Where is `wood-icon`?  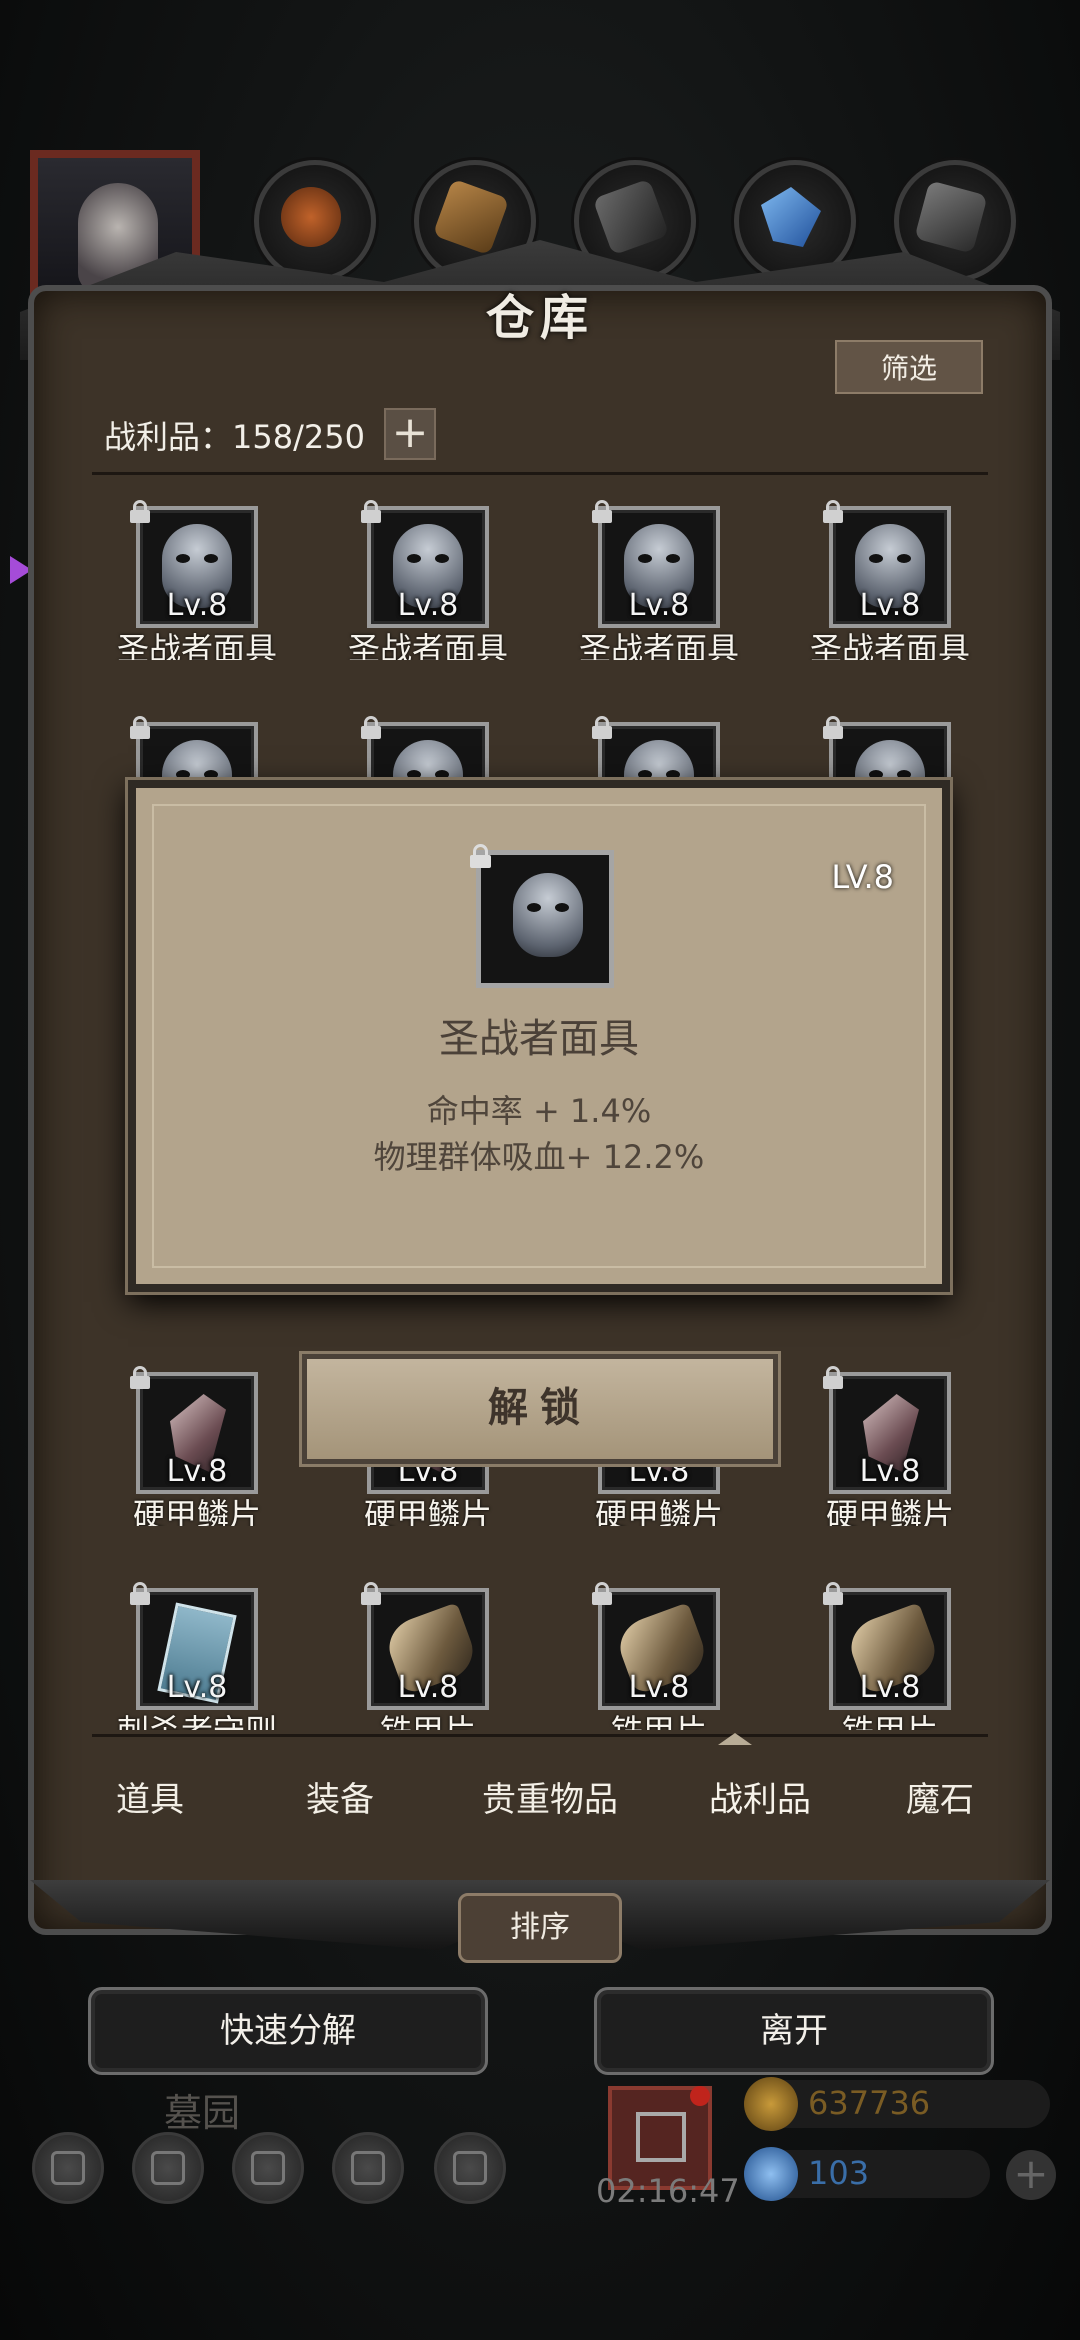
wood-icon is located at coordinates (471, 217).